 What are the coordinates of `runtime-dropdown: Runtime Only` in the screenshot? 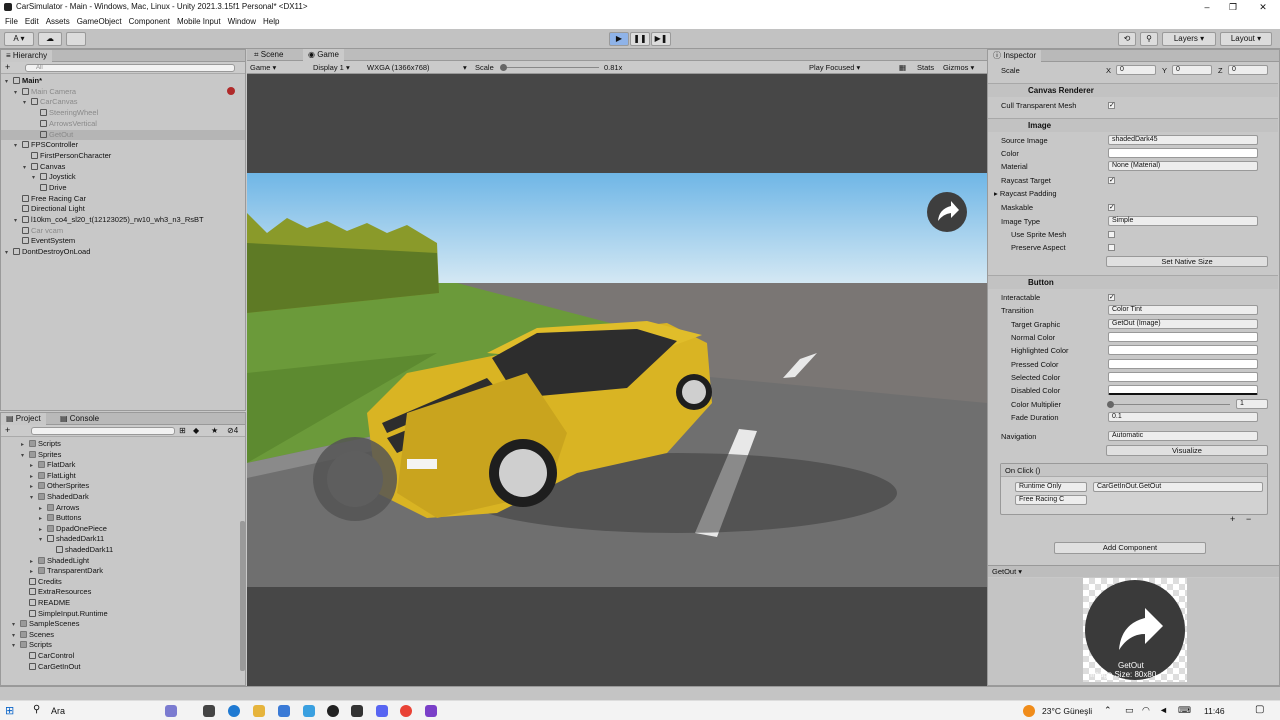 It's located at (1051, 487).